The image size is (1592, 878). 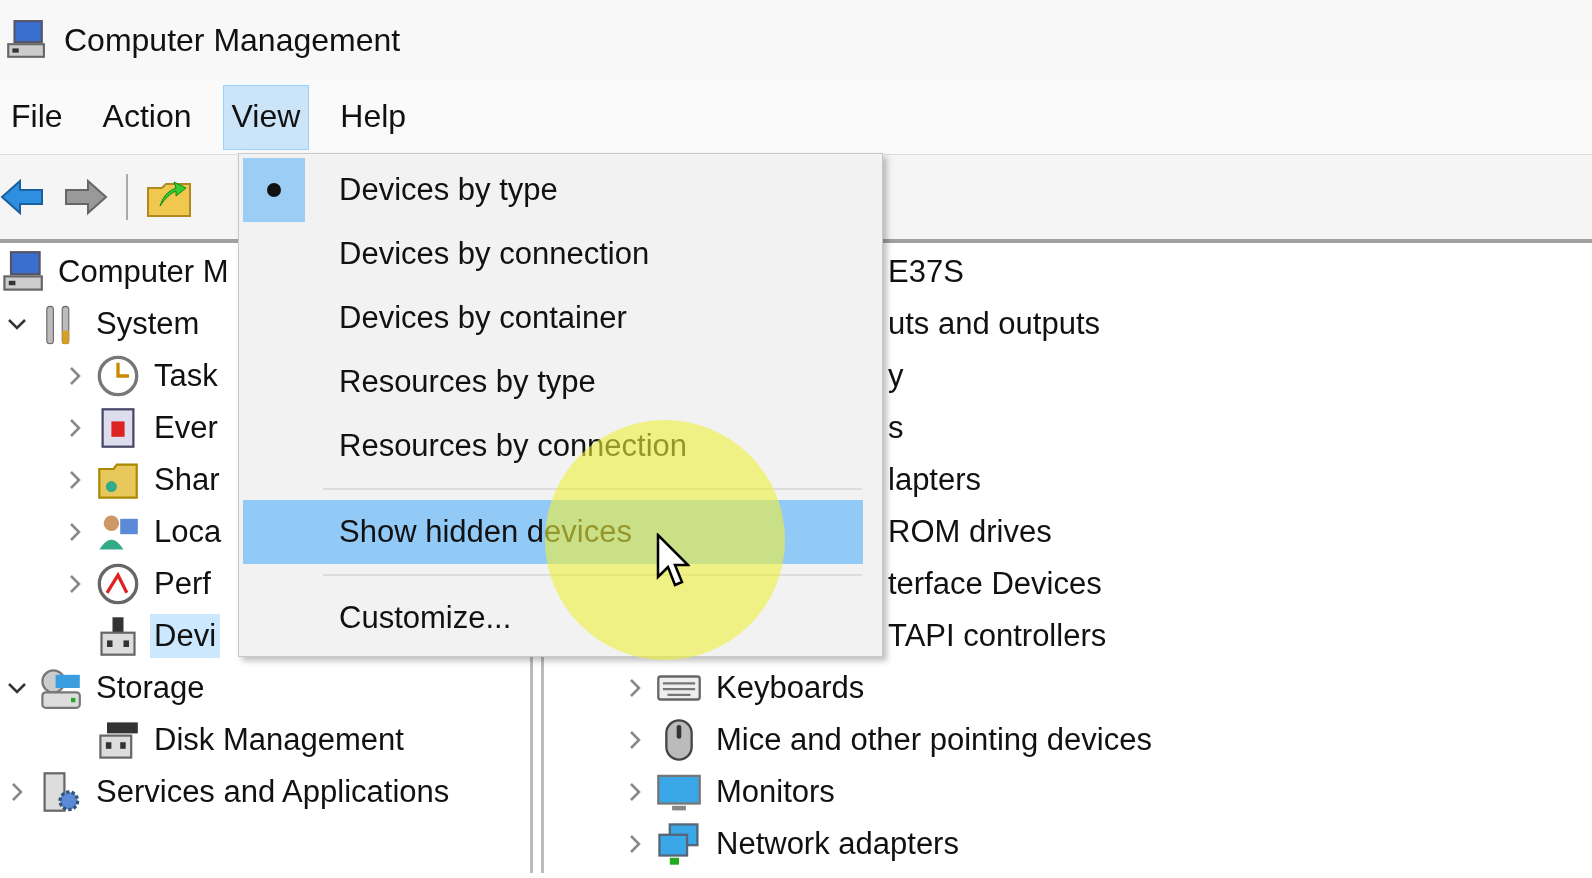 What do you see at coordinates (186, 428) in the screenshot?
I see `tree-item: Ever` at bounding box center [186, 428].